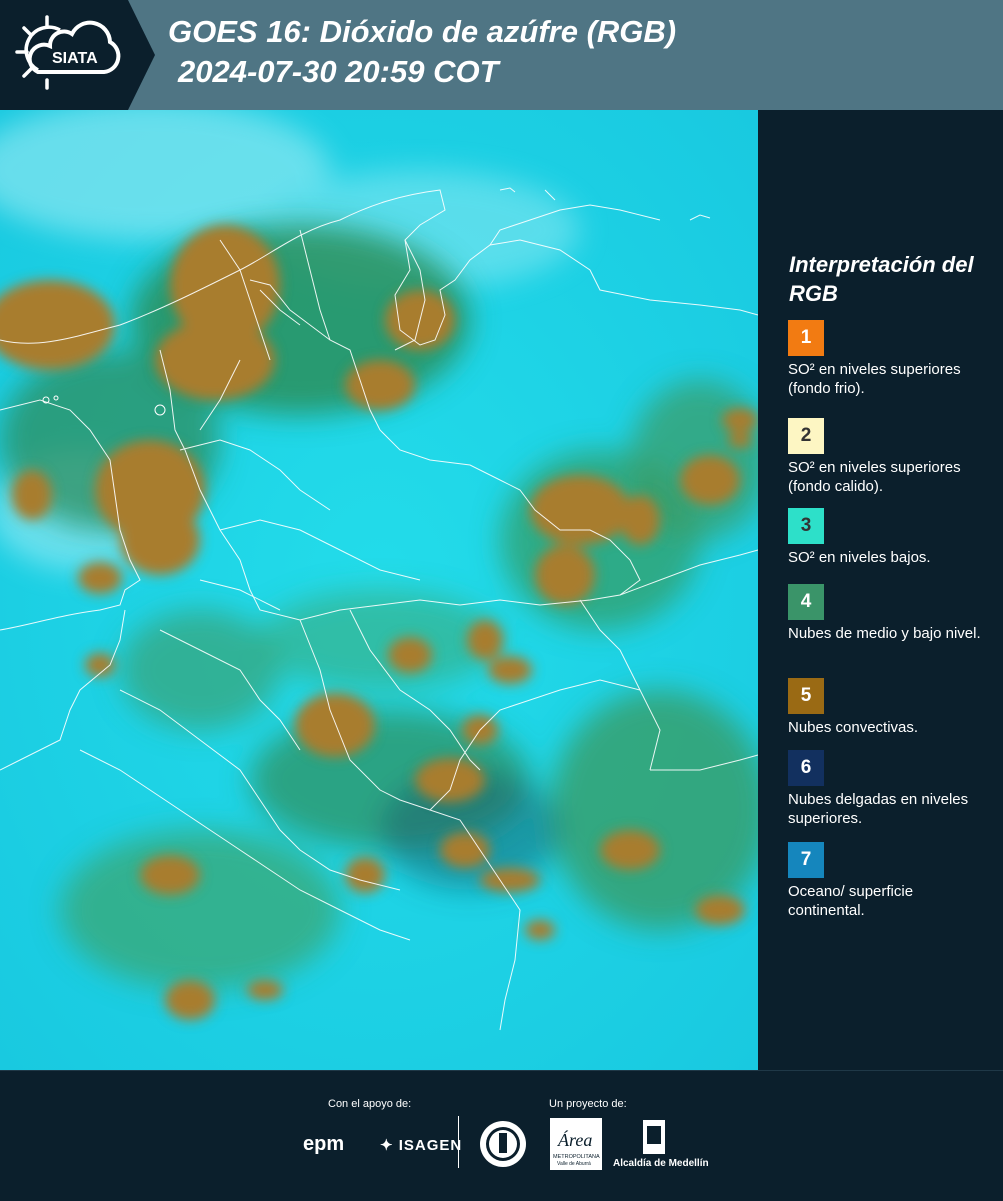 The height and width of the screenshot is (1201, 1003). What do you see at coordinates (890, 537) in the screenshot?
I see `legend-item: 3 SO² en niveles bajos.` at bounding box center [890, 537].